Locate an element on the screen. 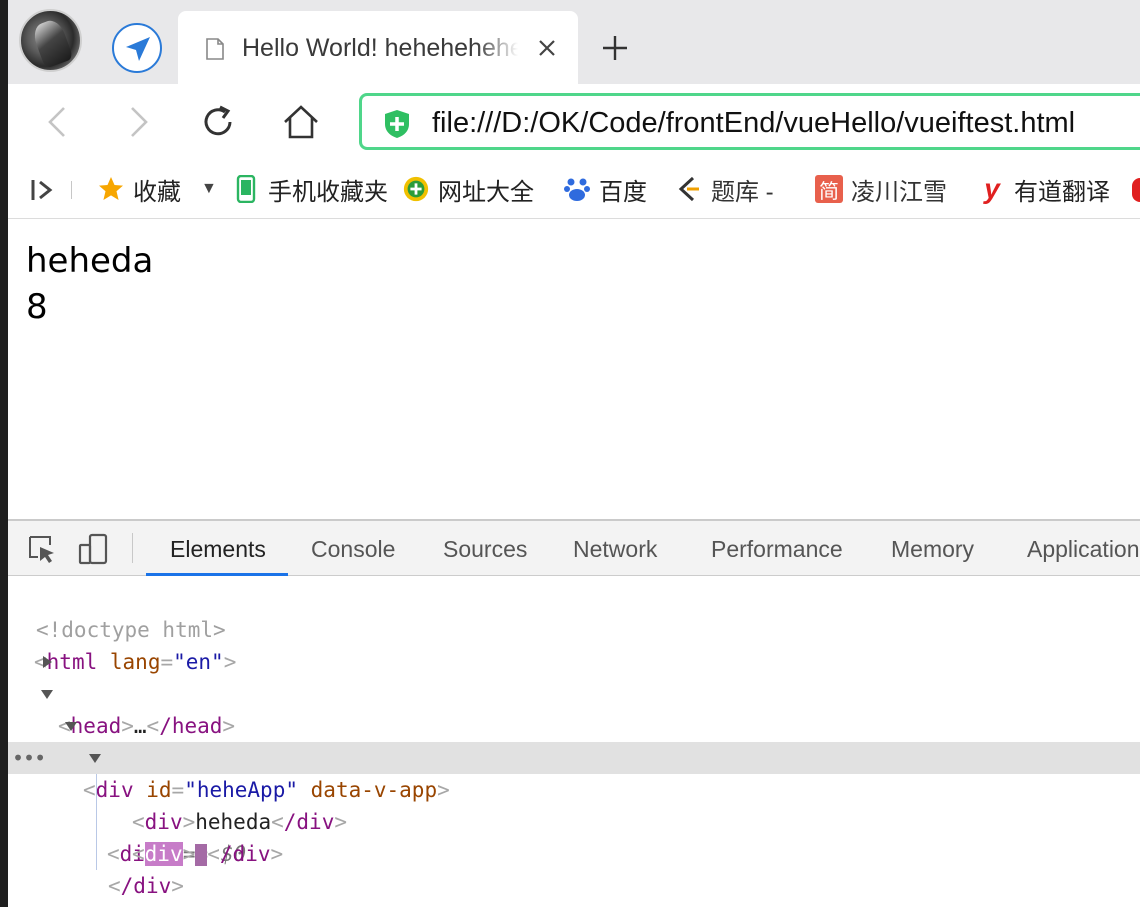  browser-logo-icon is located at coordinates (137, 48).